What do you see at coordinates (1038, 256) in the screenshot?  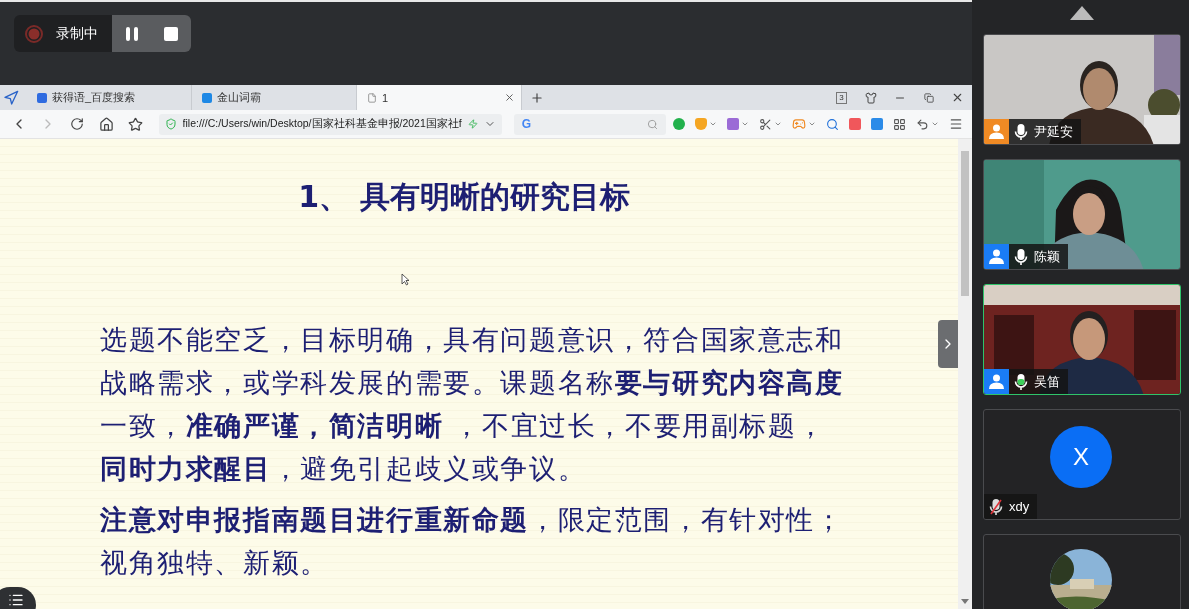 I see `name-label: 陈颖` at bounding box center [1038, 256].